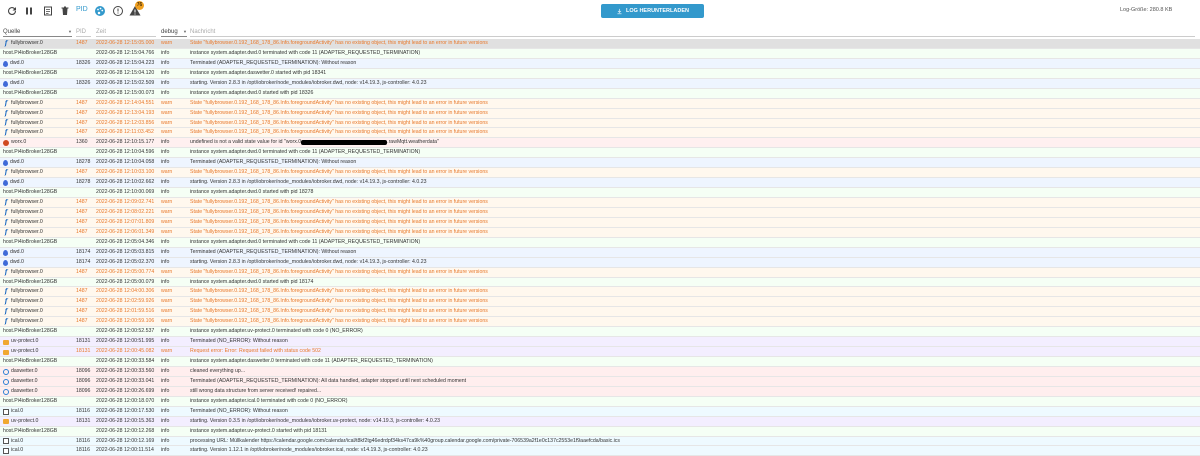 The width and height of the screenshot is (1200, 456). I want to click on log-time: 2022-06-28 12:11:03.452, so click(125, 132).